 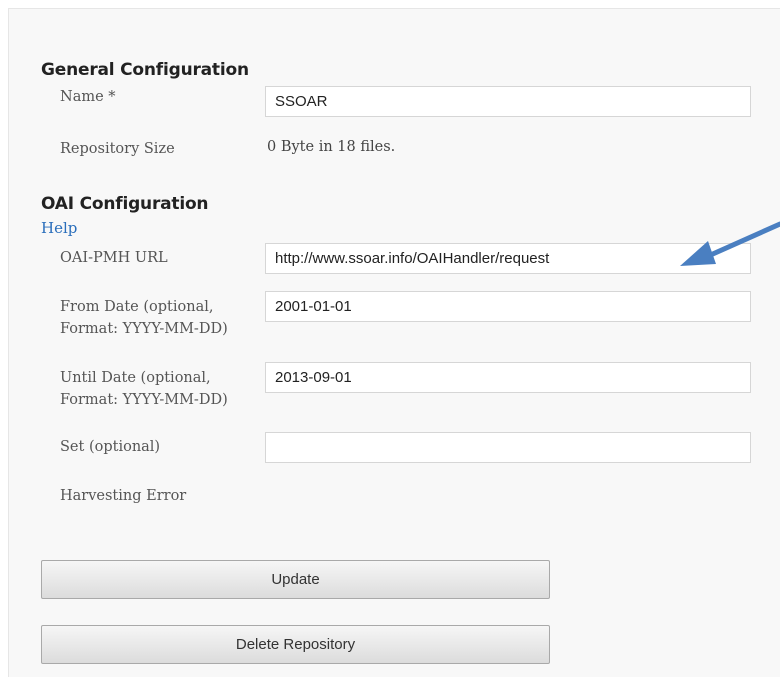 What do you see at coordinates (160, 318) in the screenshot?
I see `from-date-label: From Date (optional, Format: YYYY-MM-DD)` at bounding box center [160, 318].